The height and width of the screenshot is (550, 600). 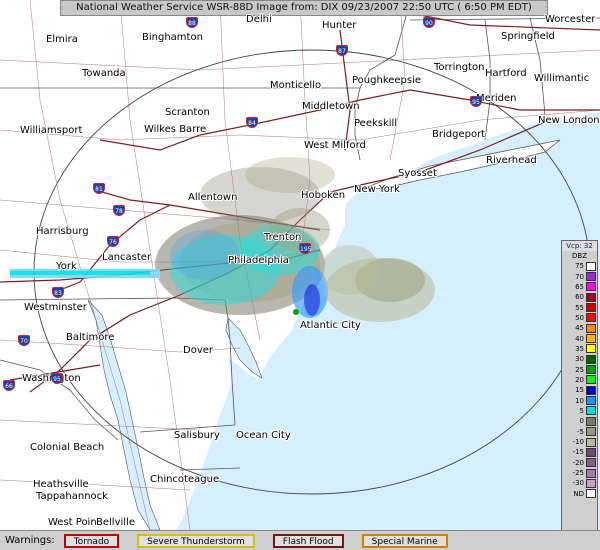 What do you see at coordinates (72, 496) in the screenshot?
I see `city-label: Tappahannock` at bounding box center [72, 496].